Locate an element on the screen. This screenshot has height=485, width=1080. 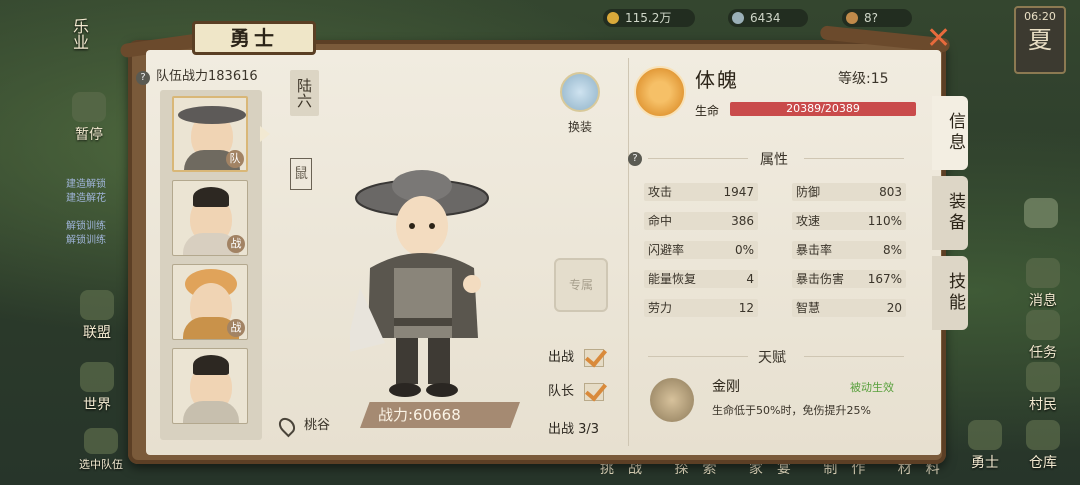
outfit-icon is located at coordinates (580, 92).